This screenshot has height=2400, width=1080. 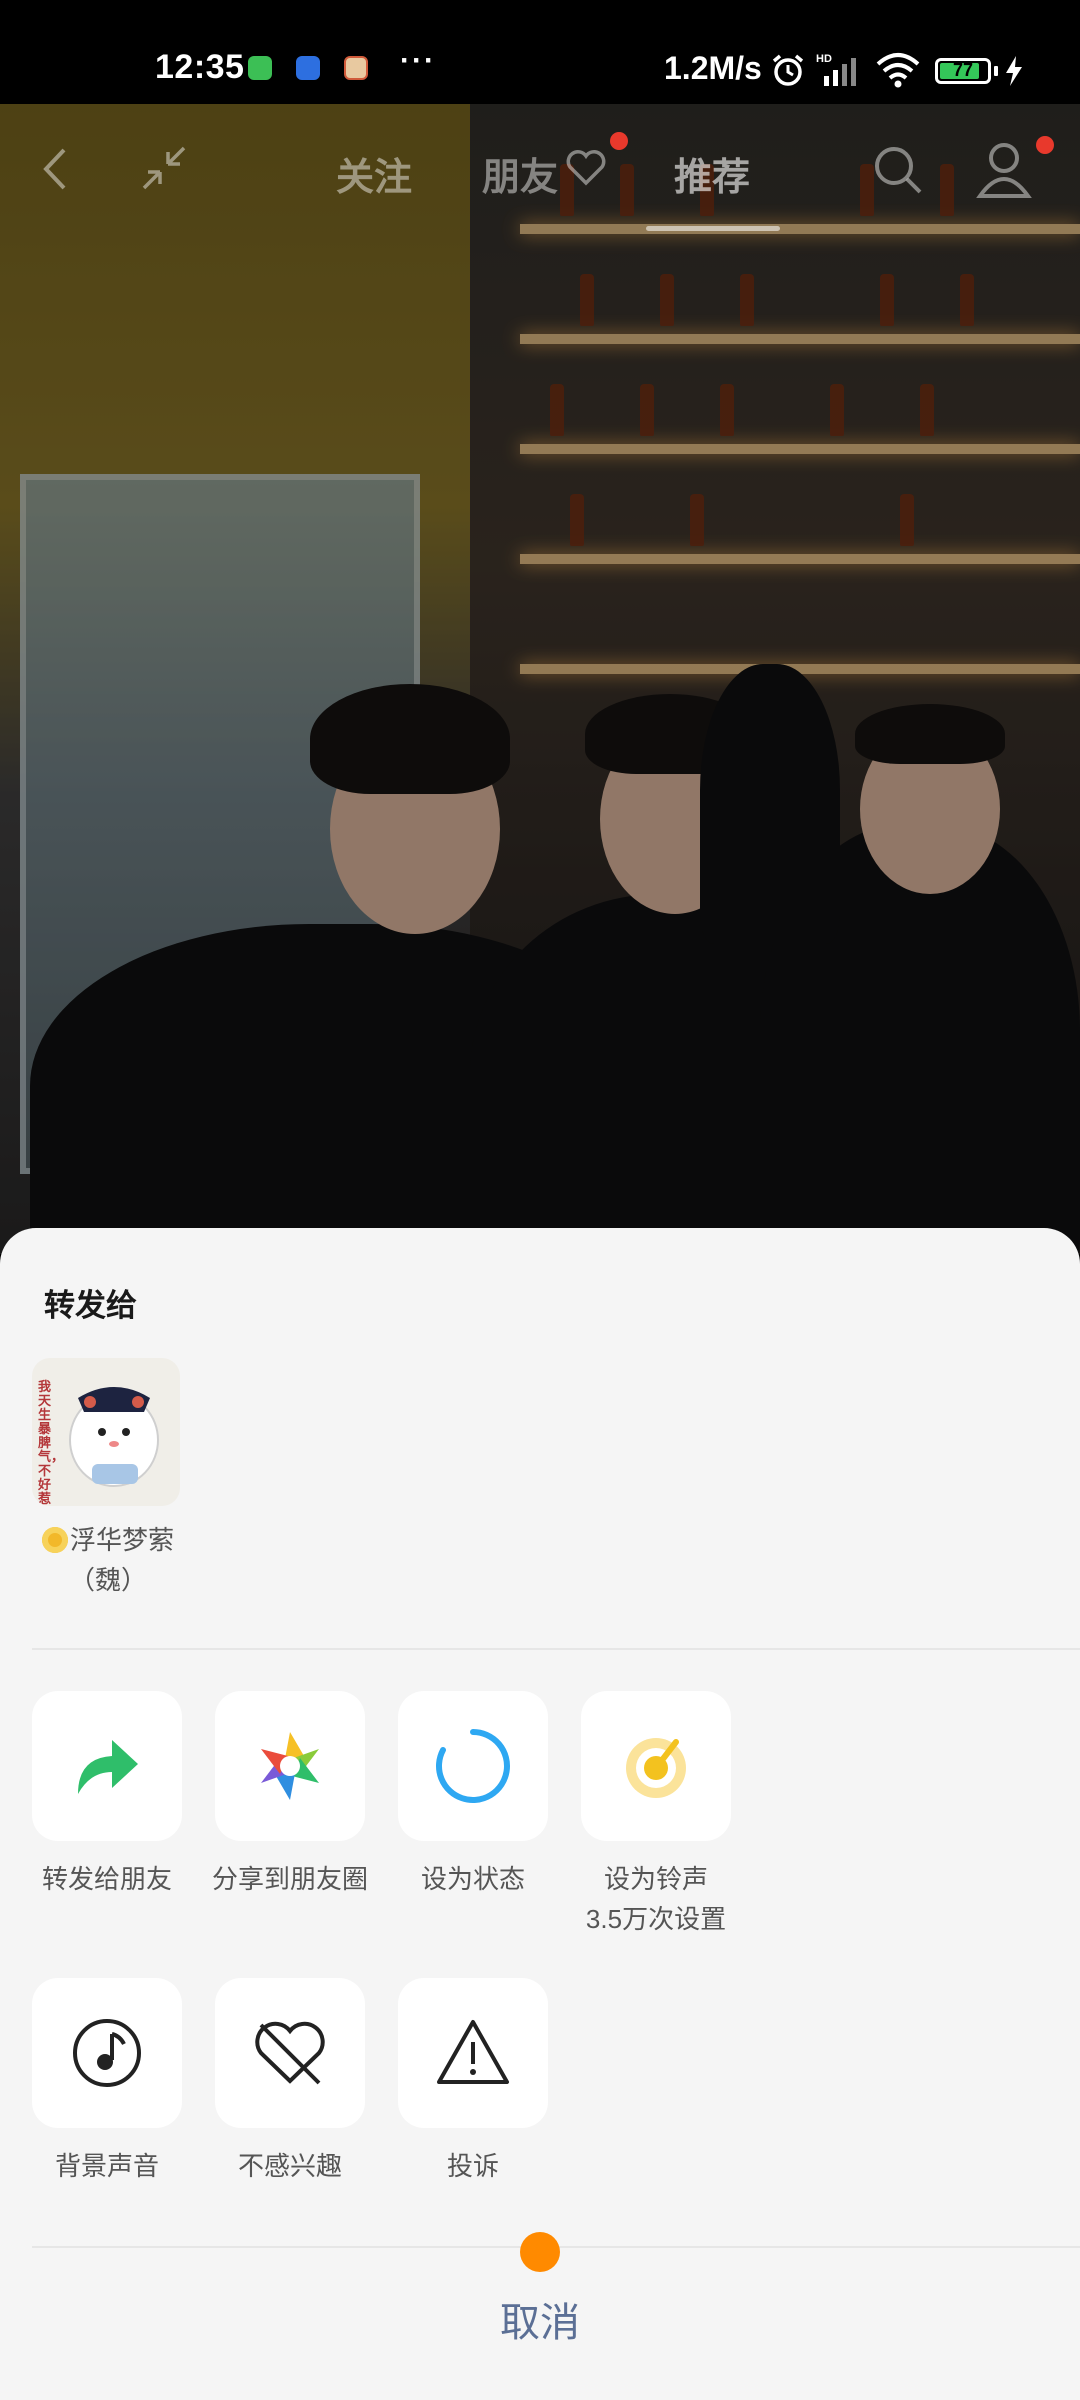 What do you see at coordinates (418, 60) in the screenshot?
I see `more-notifications-icon: ···` at bounding box center [418, 60].